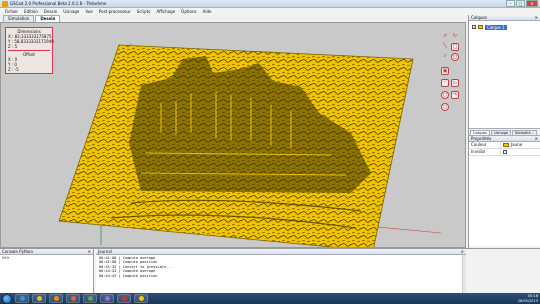  What do you see at coordinates (73, 298) in the screenshot?
I see `taskbar-firefox-icon` at bounding box center [73, 298].